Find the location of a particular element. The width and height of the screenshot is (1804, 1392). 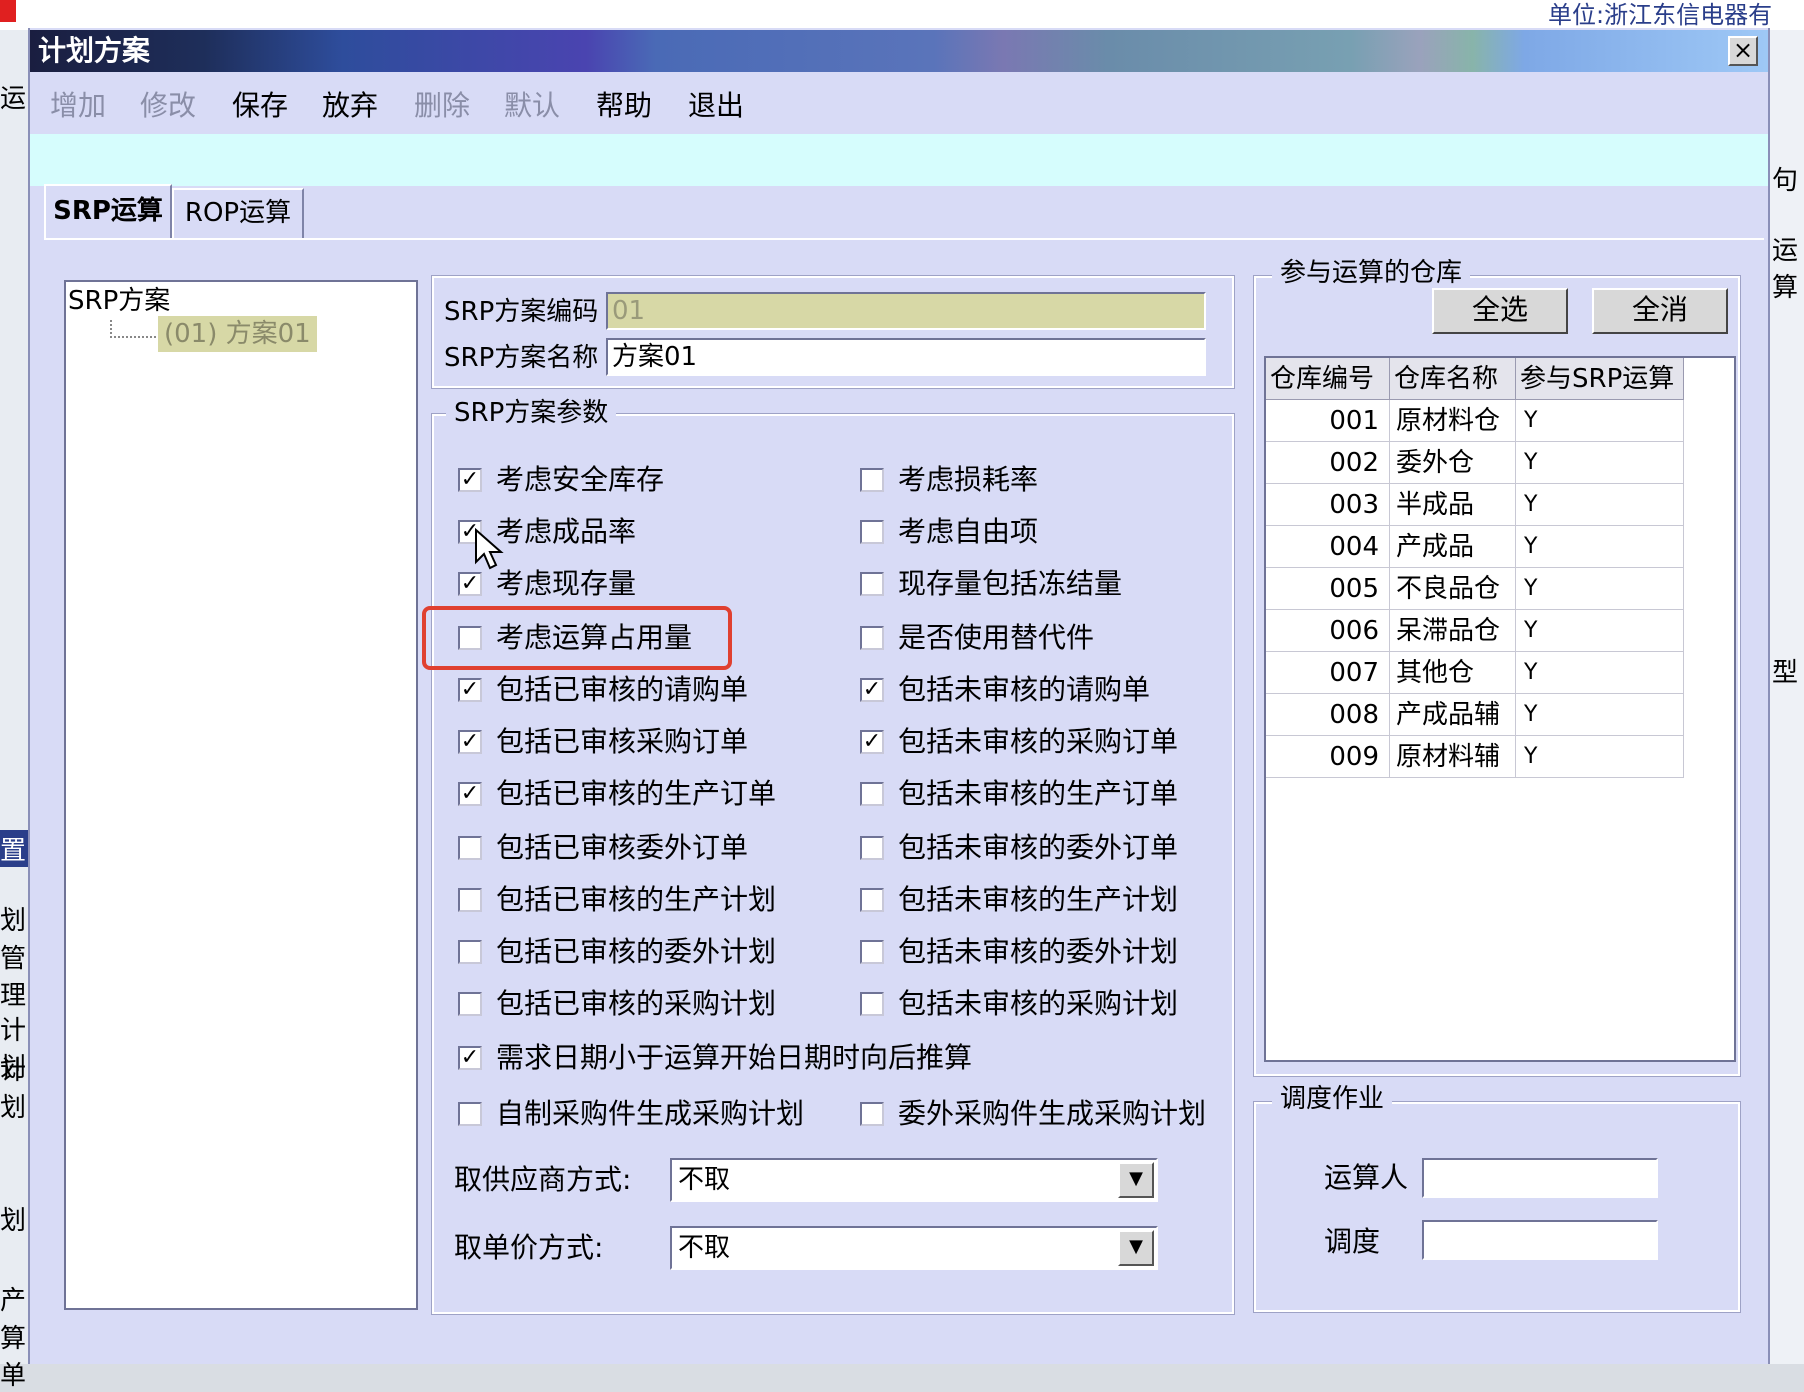

discard-button: 放弃 is located at coordinates (350, 106).